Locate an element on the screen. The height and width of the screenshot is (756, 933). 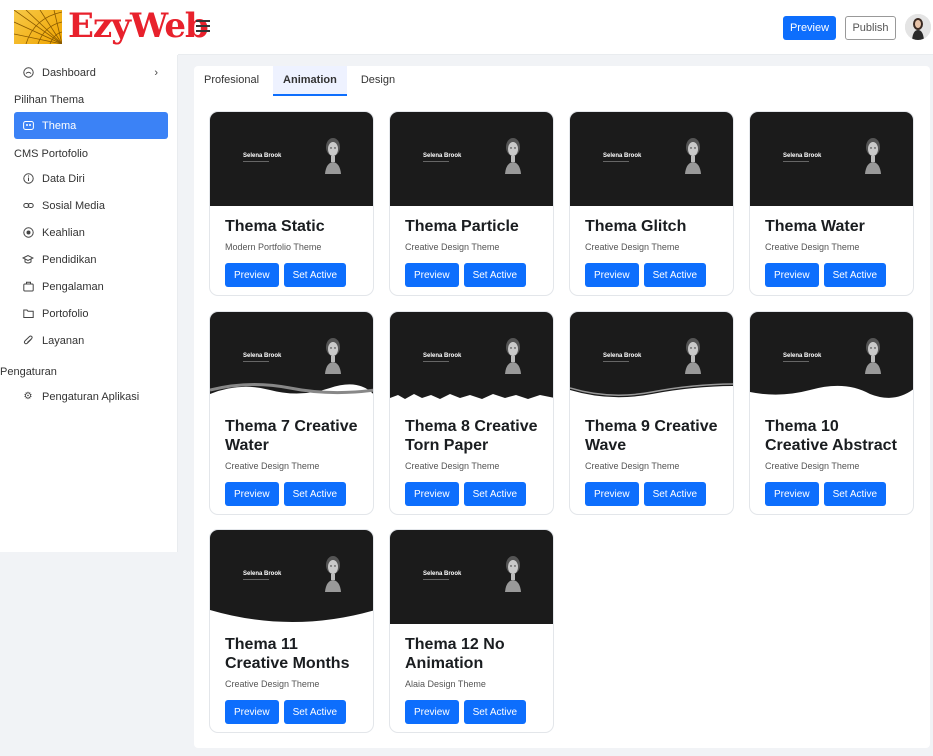
graduation-cap-icon is located at coordinates (28, 260).